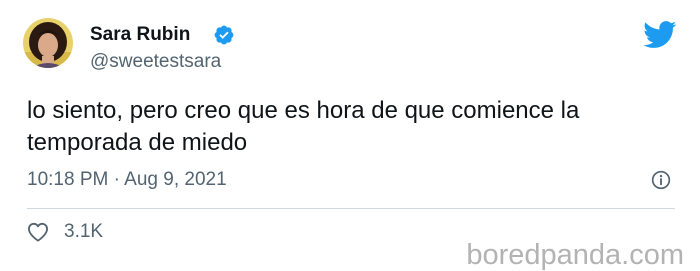 The width and height of the screenshot is (700, 271). Describe the element at coordinates (351, 208) in the screenshot. I see `divider` at that location.